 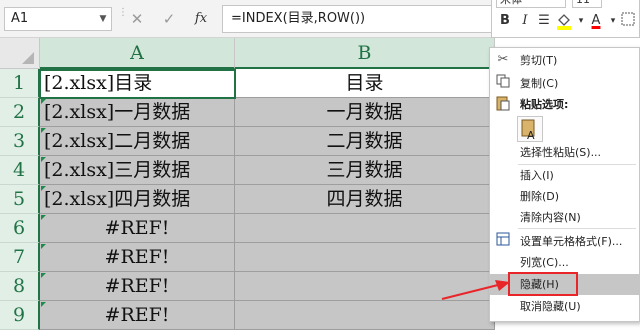 I want to click on cell-b: 目录, so click(x=365, y=83).